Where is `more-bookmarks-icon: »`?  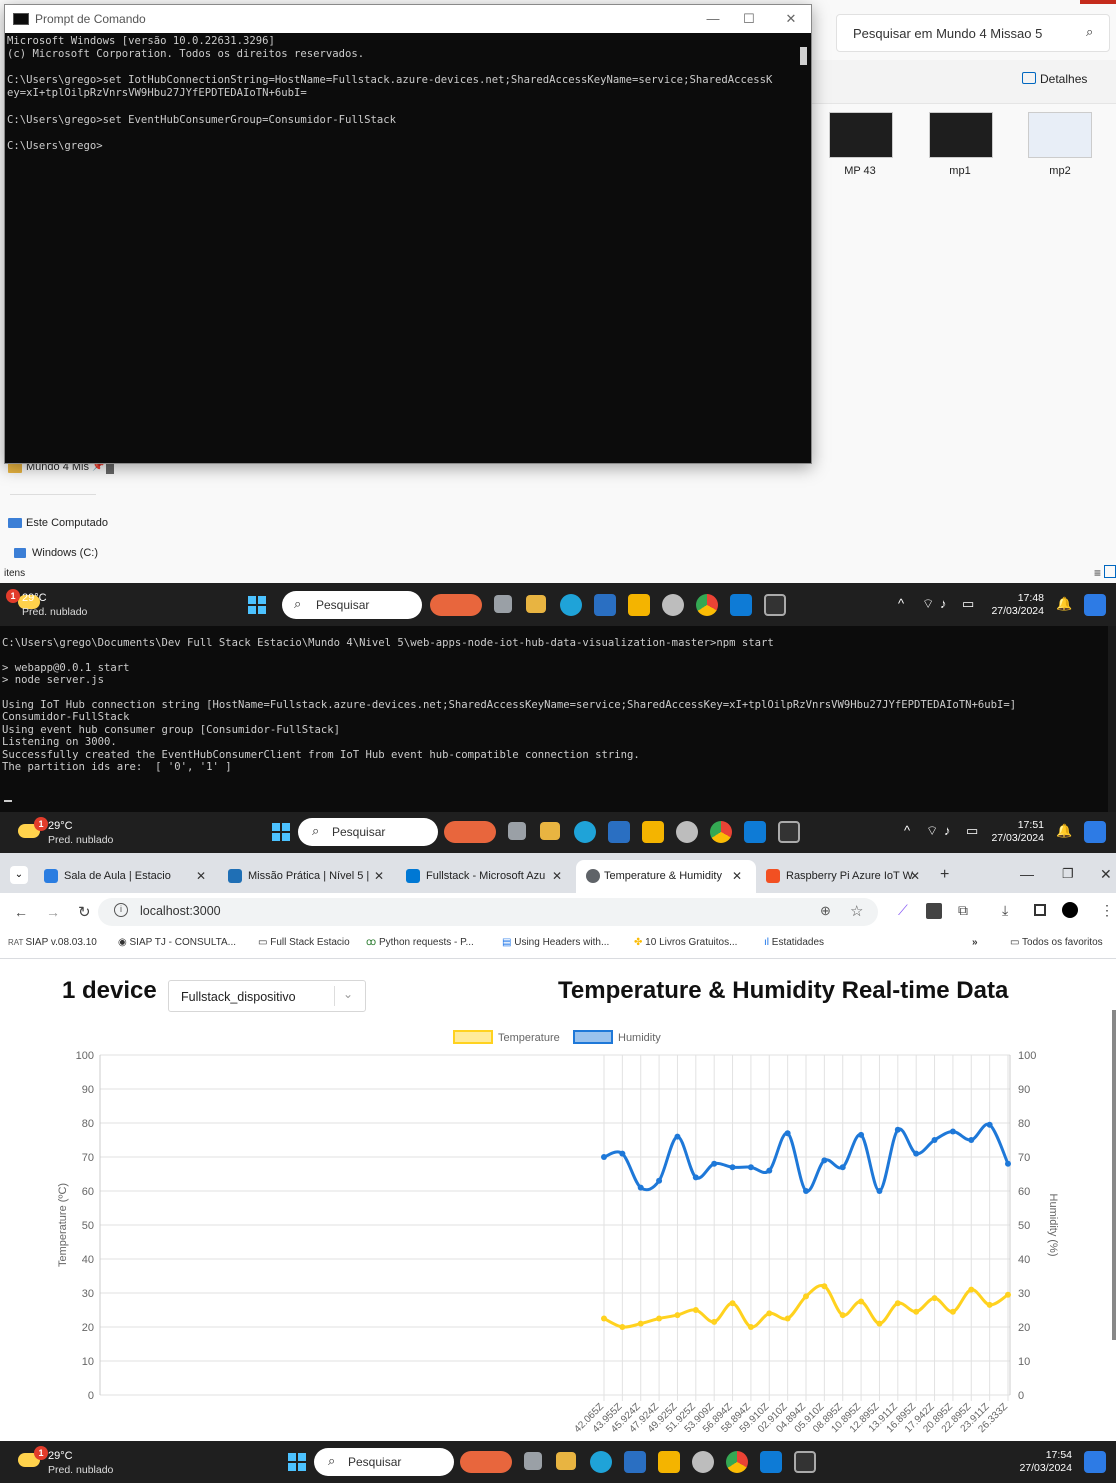
more-bookmarks-icon: » is located at coordinates (975, 942).